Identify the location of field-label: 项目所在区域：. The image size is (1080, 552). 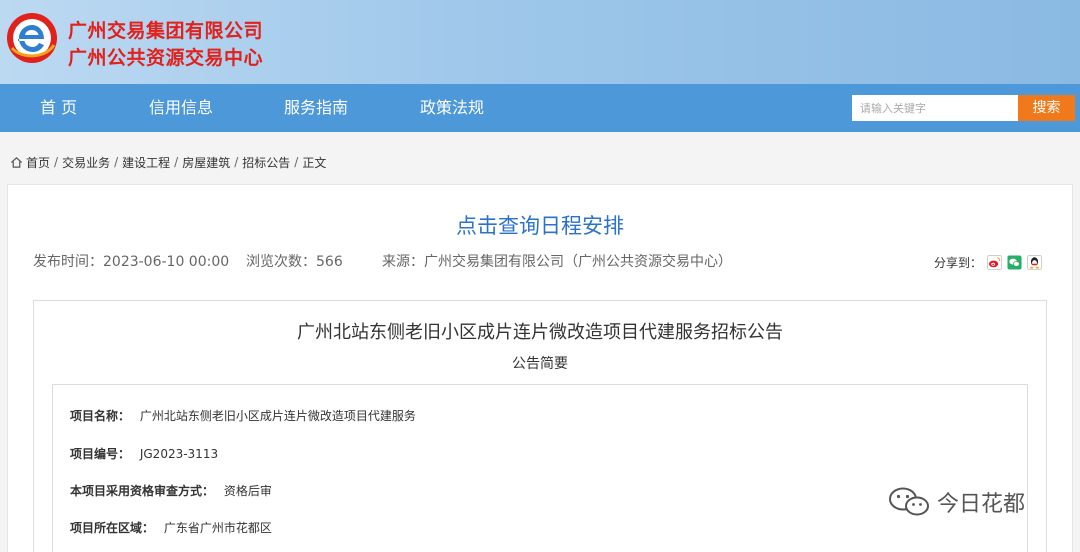
(112, 528).